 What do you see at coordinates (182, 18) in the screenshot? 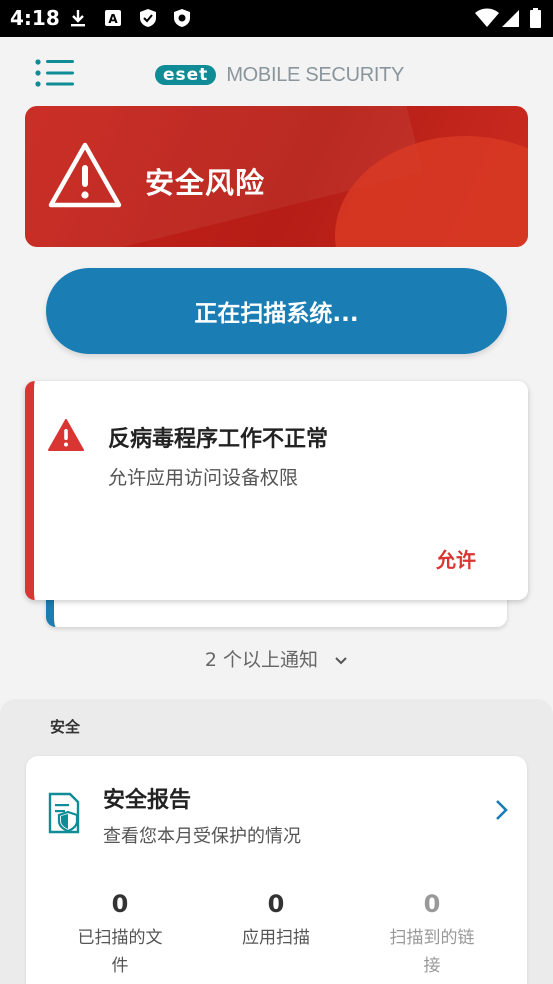
I see `shield-eset-icon` at bounding box center [182, 18].